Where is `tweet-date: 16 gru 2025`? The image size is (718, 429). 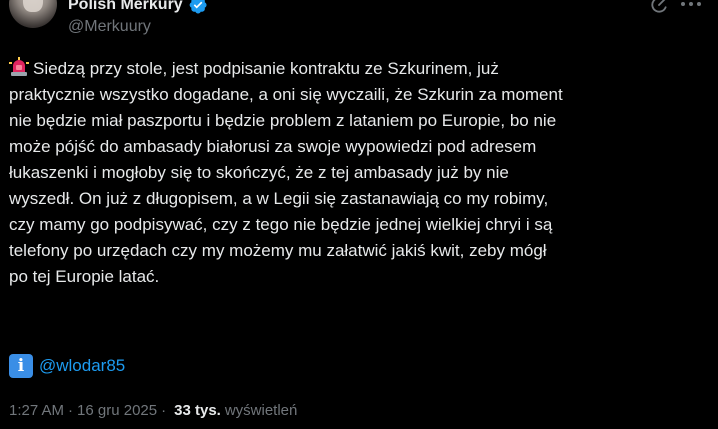 tweet-date: 16 gru 2025 is located at coordinates (117, 410).